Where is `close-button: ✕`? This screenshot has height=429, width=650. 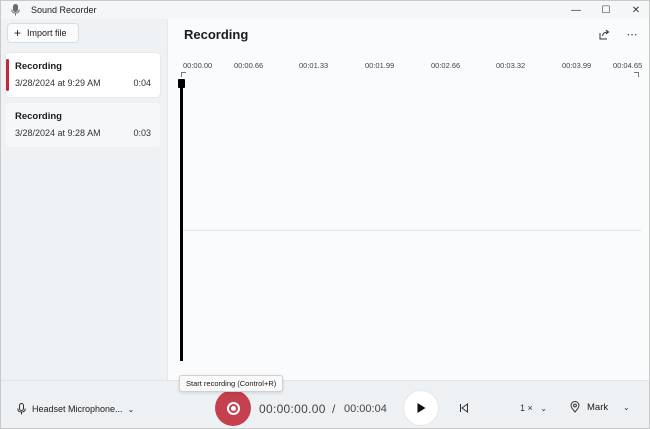 close-button: ✕ is located at coordinates (635, 10).